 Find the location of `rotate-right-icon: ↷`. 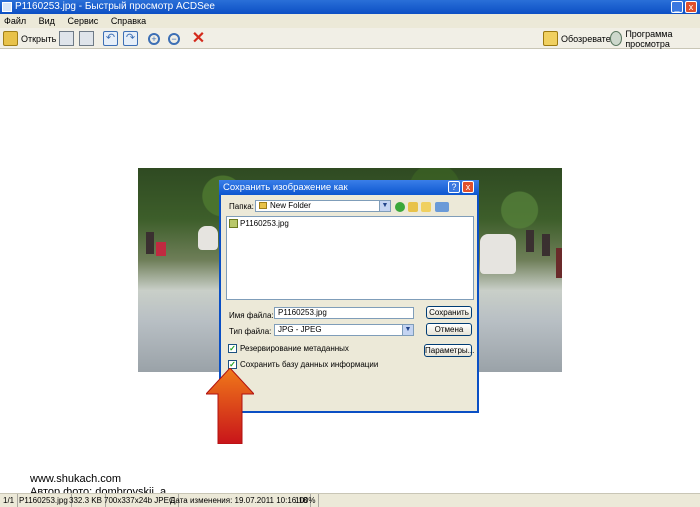

rotate-right-icon: ↷ is located at coordinates (130, 38).